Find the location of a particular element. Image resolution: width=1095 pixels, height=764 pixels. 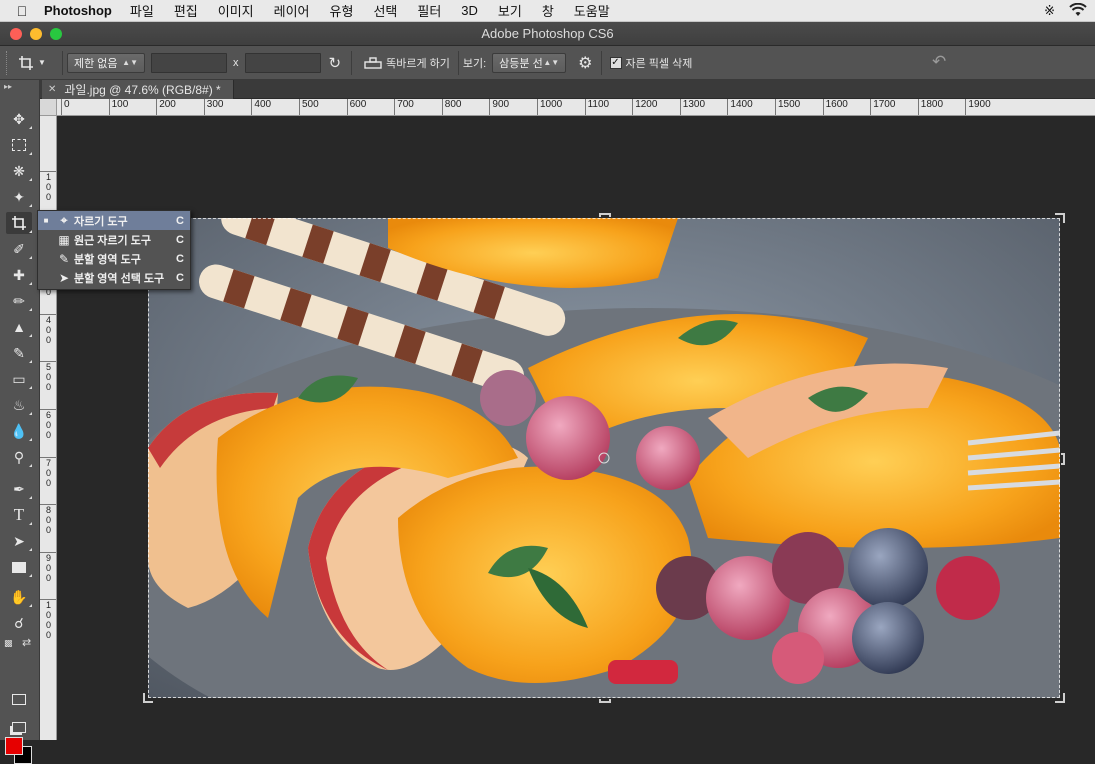

document-tab: ✕ 과일.jpg @ 47.6% (RGB/8#) * is located at coordinates (138, 89).